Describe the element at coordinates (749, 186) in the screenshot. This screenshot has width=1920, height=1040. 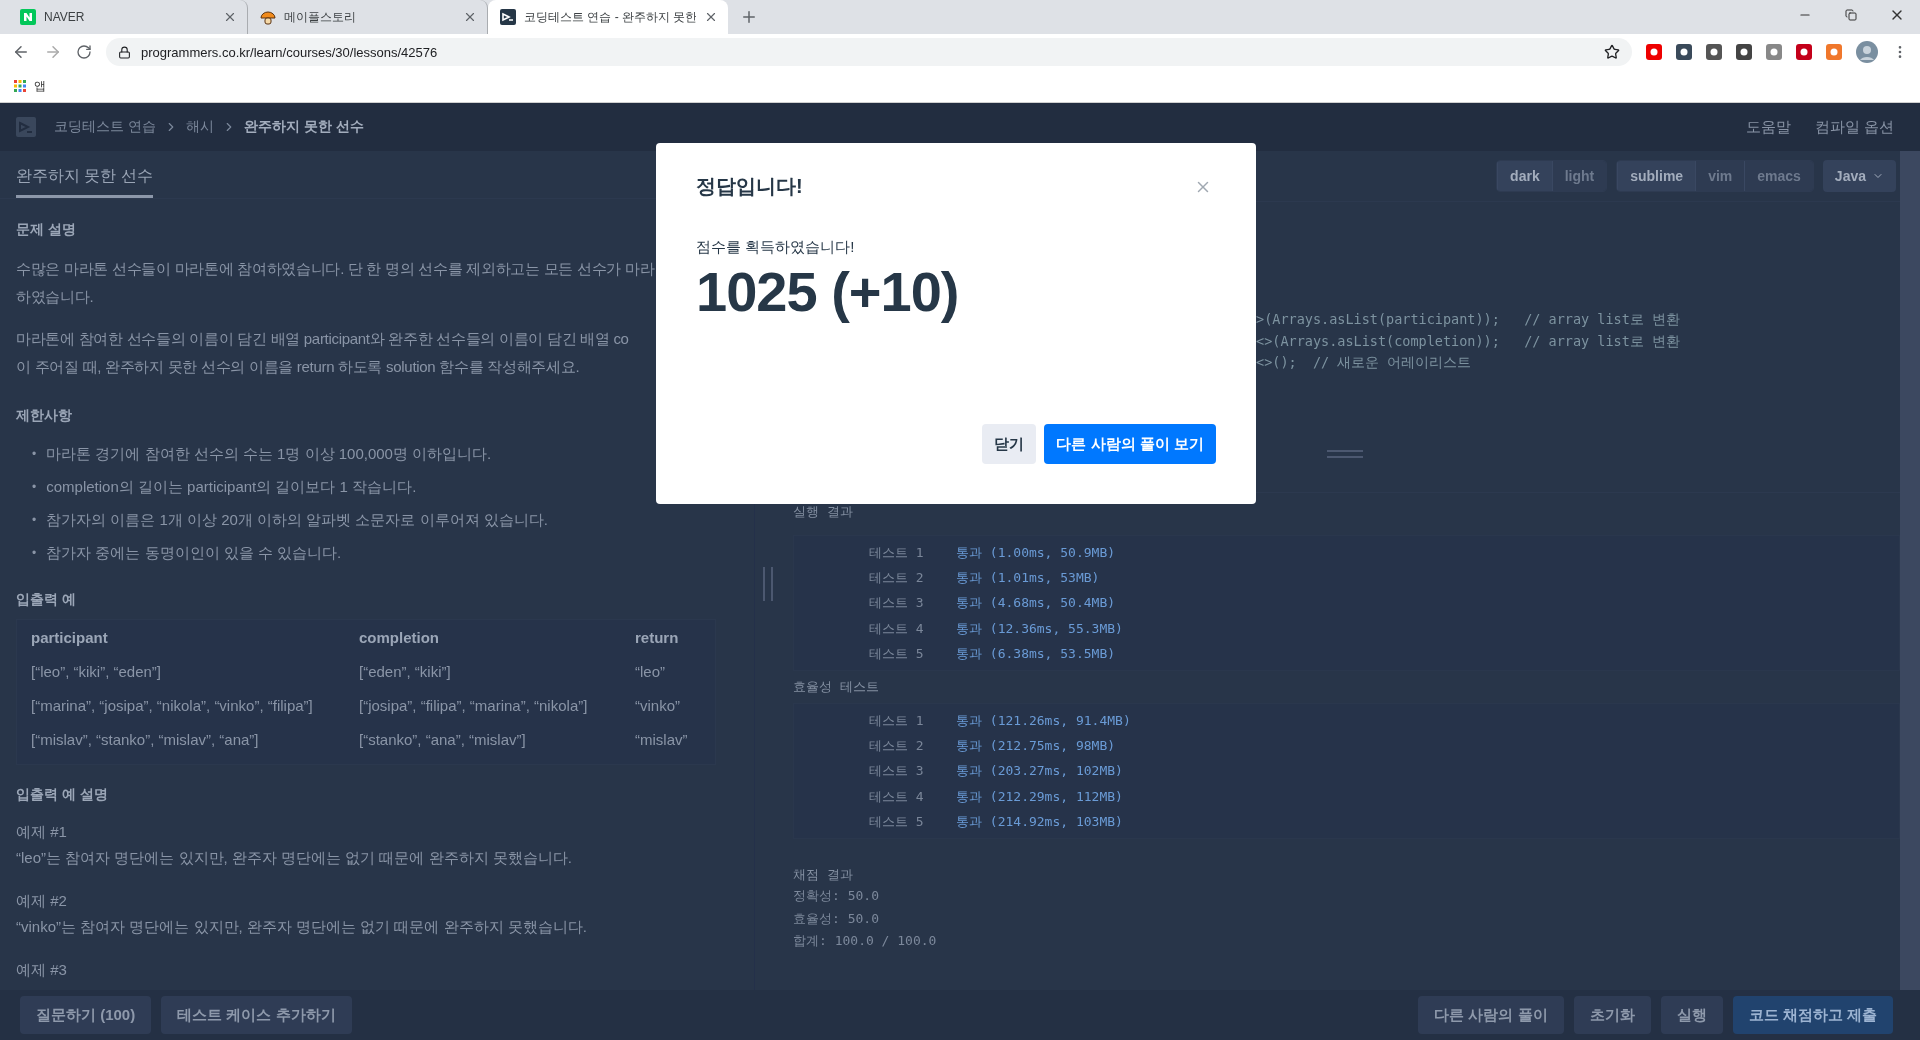
I see `dialog-title: 정답입니다!` at that location.